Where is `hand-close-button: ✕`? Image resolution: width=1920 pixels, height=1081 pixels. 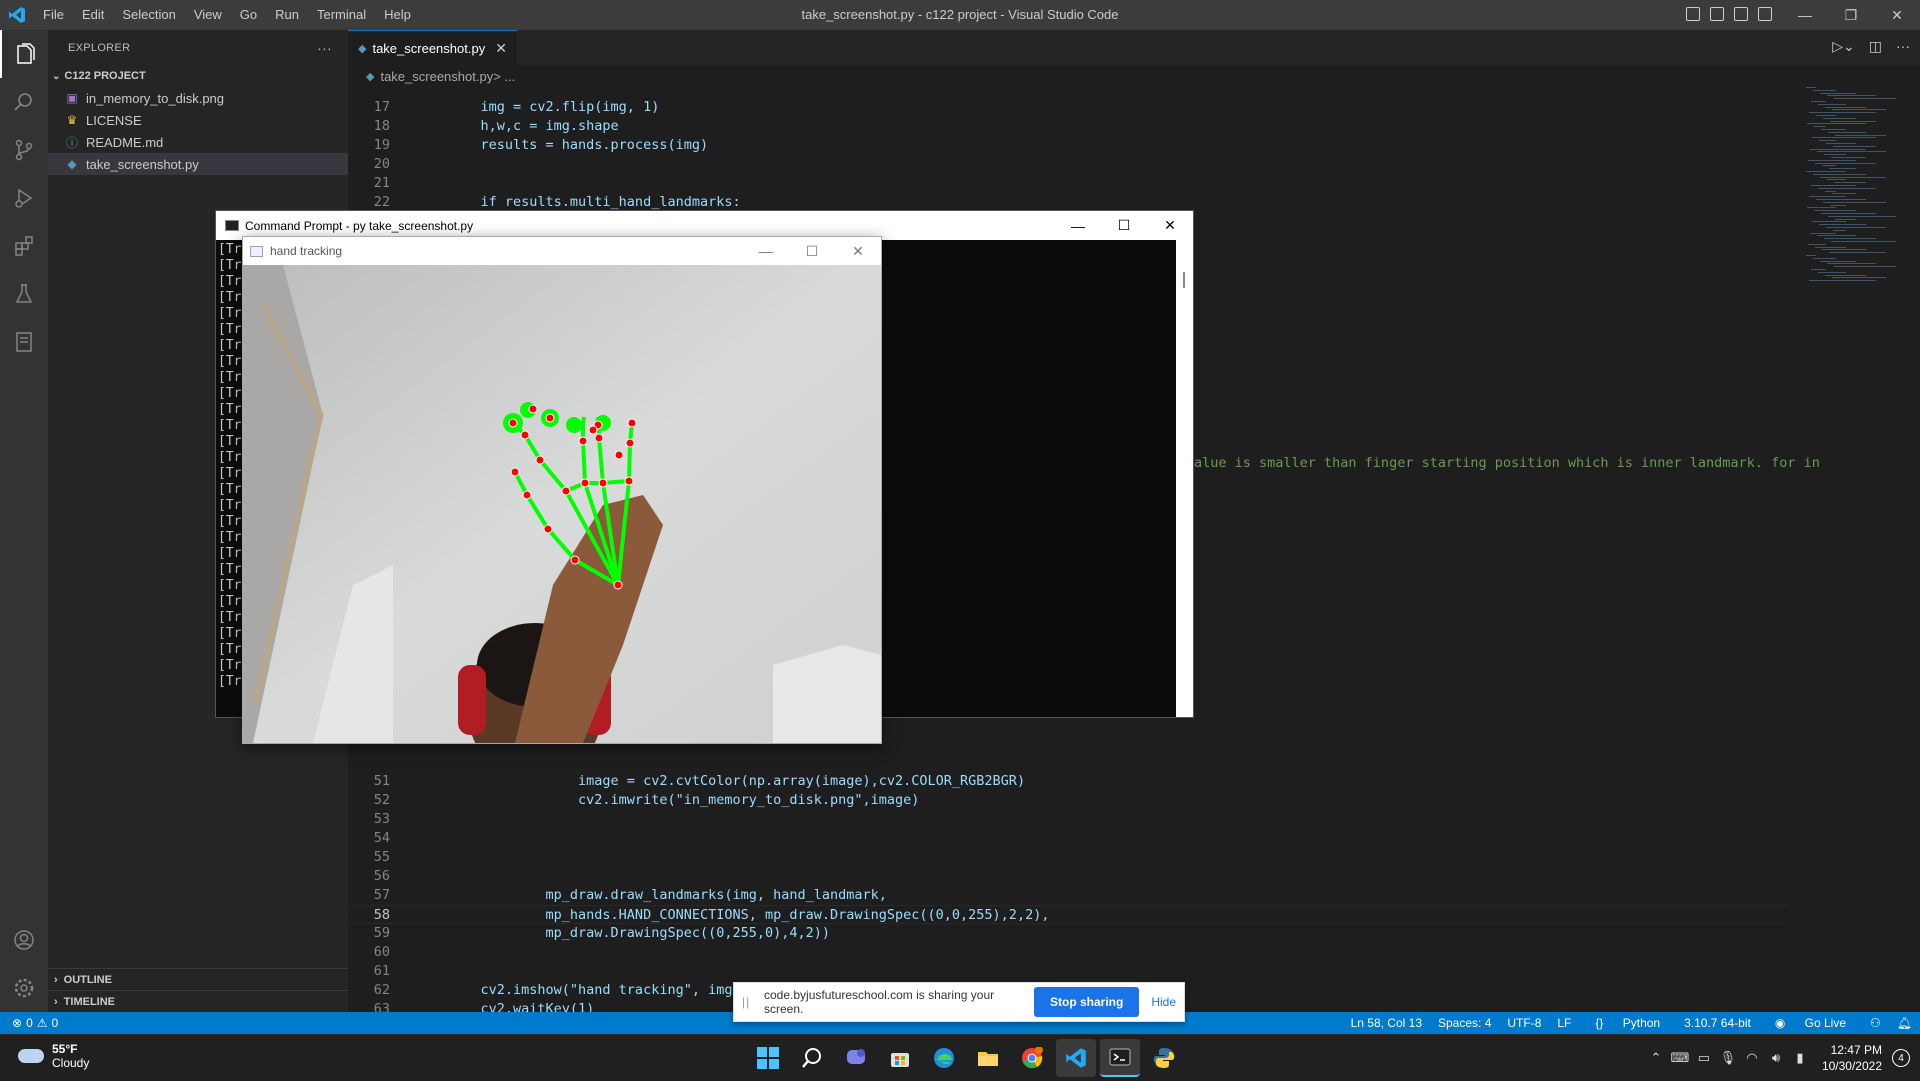
hand-close-button: ✕ is located at coordinates (858, 251).